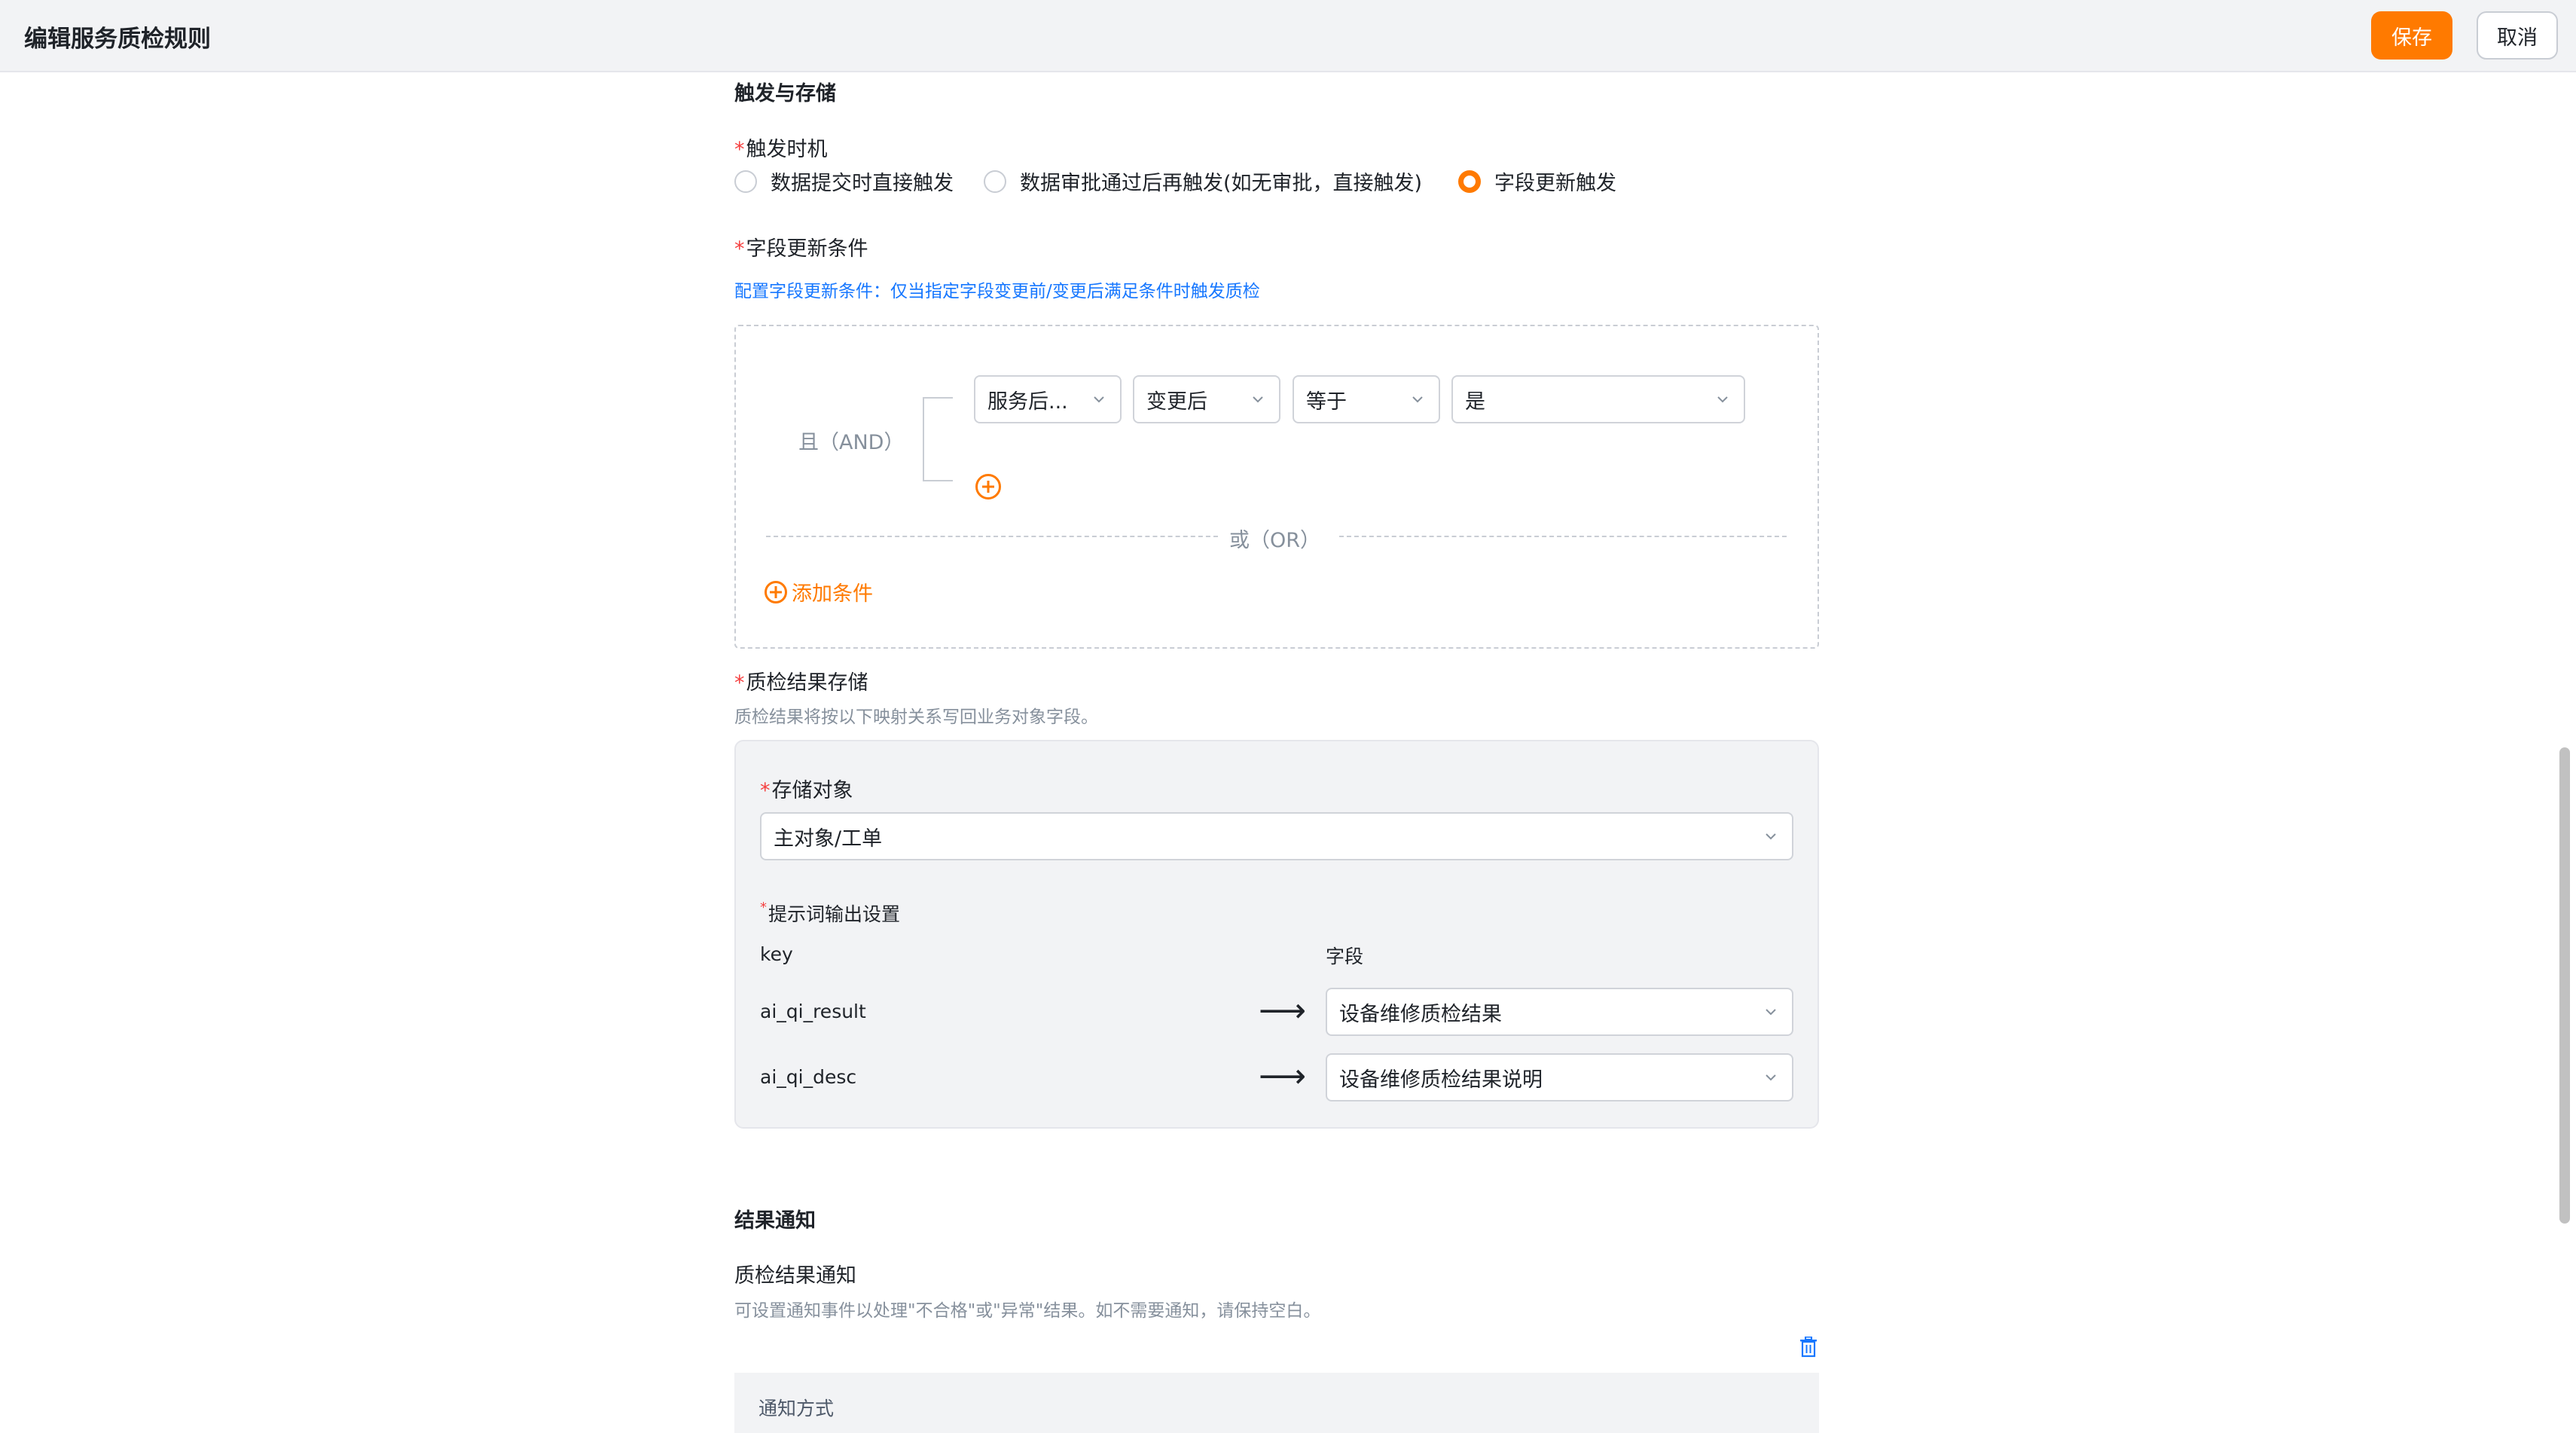 Image resolution: width=2576 pixels, height=1433 pixels. I want to click on mapping-key: ai_qi_result, so click(813, 1011).